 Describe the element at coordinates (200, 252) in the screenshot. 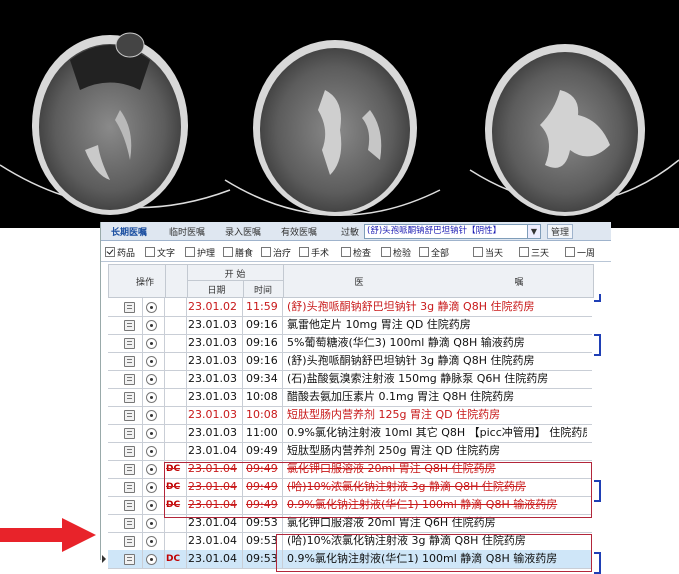

I see `filter-nursing: 护理` at that location.